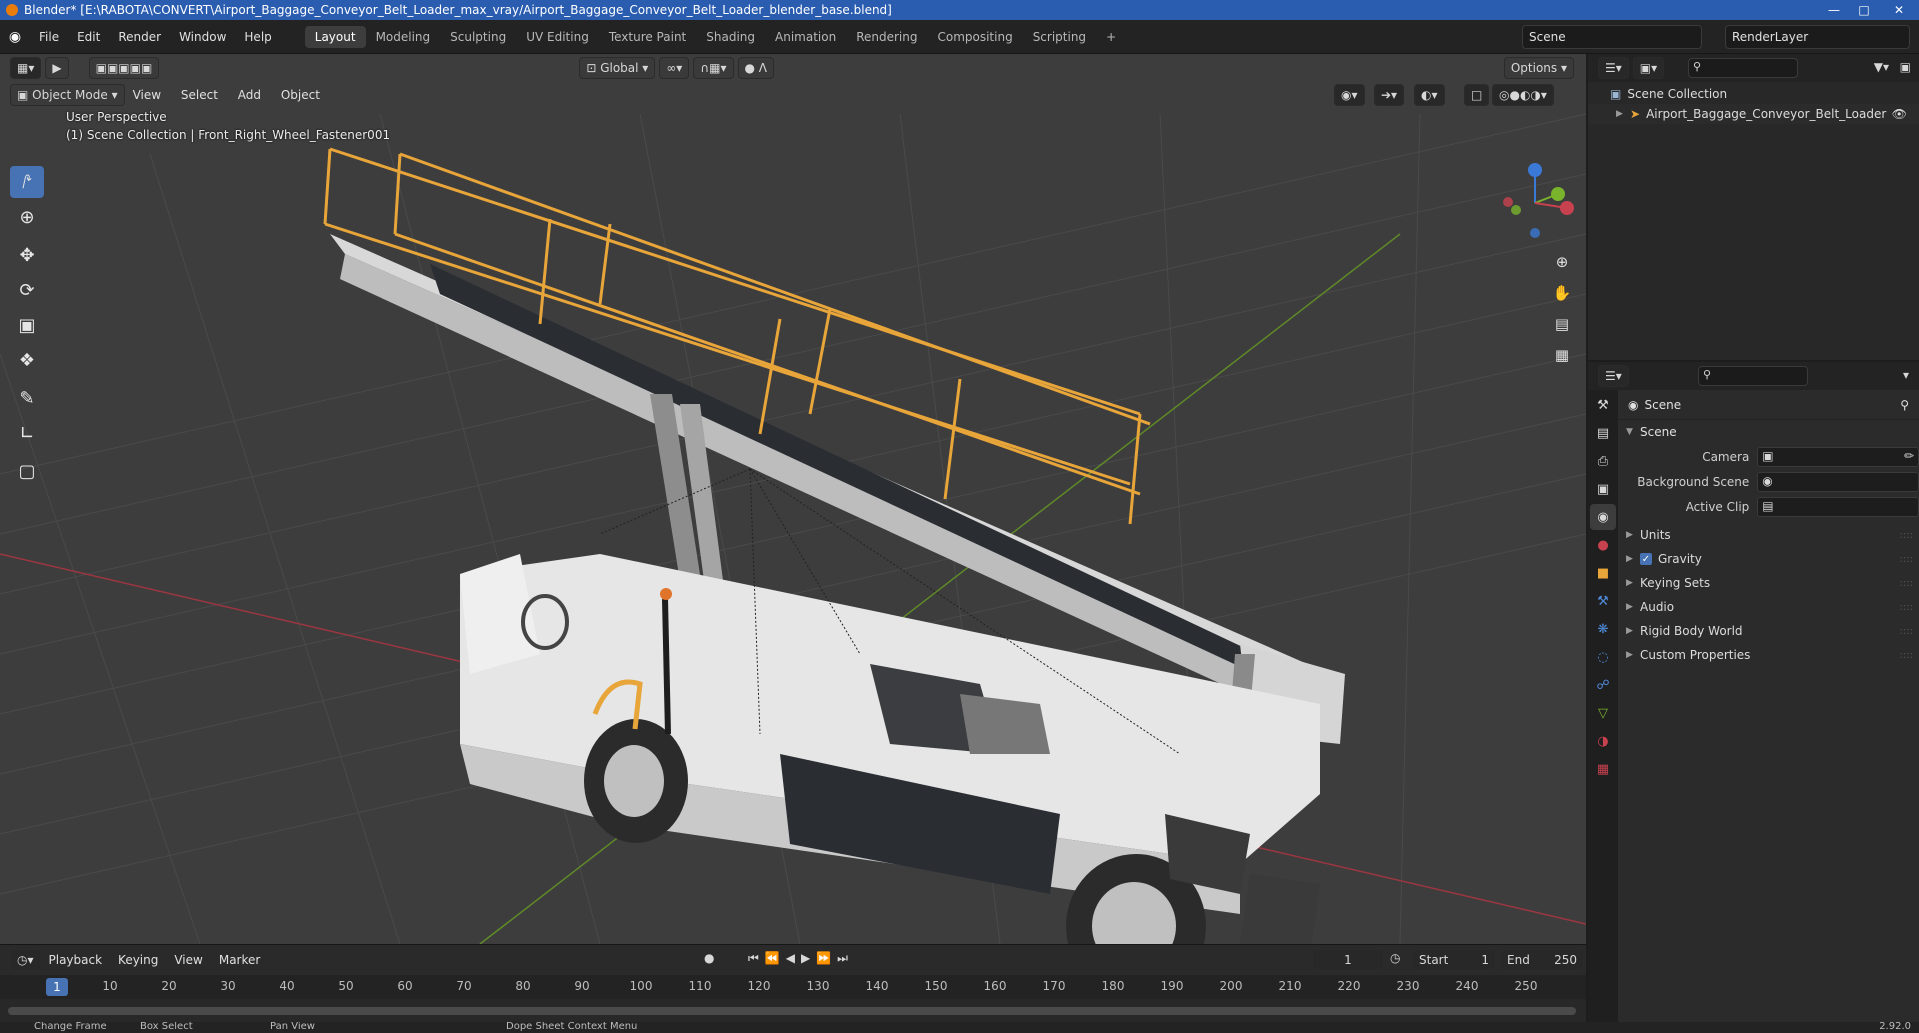  I want to click on background-scene-field: ◉, so click(1838, 481).